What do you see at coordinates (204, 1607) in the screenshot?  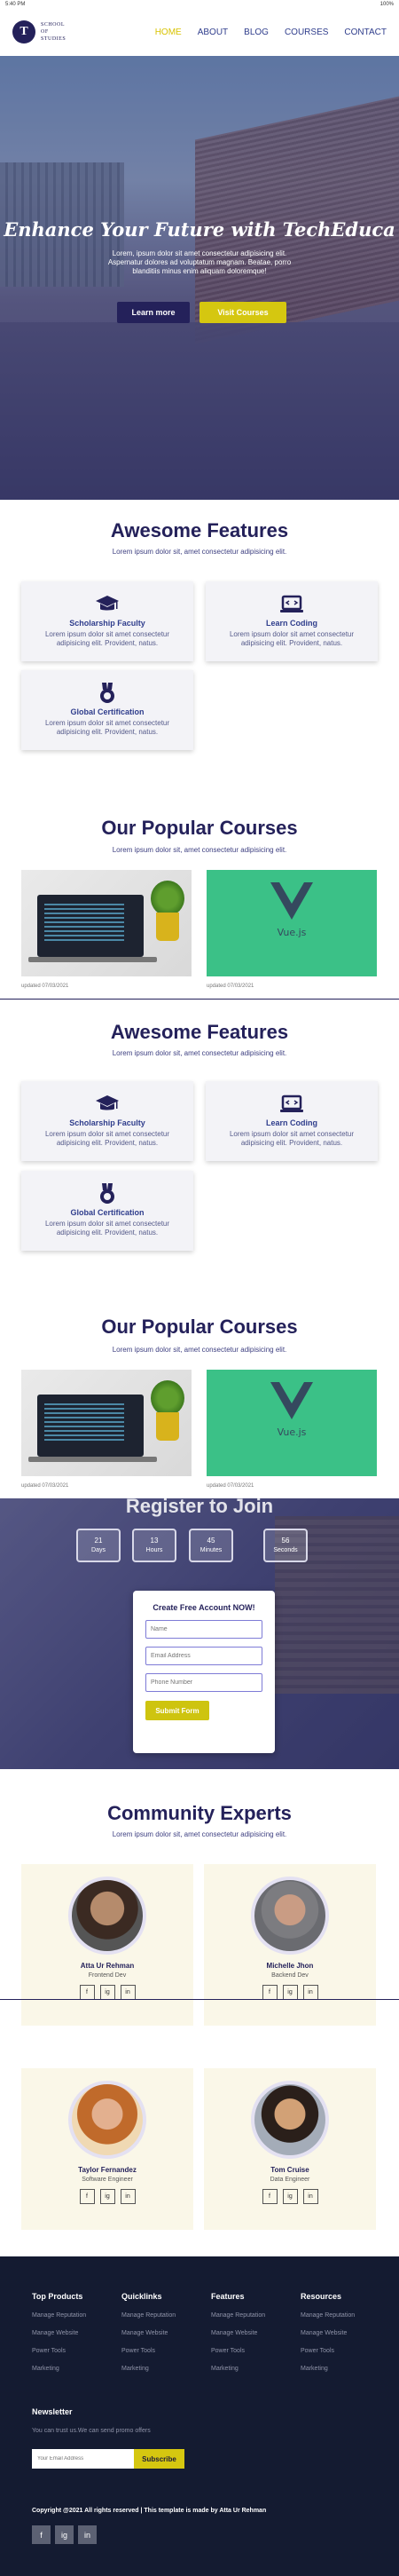 I see `form-title: Create Free Account NOW!` at bounding box center [204, 1607].